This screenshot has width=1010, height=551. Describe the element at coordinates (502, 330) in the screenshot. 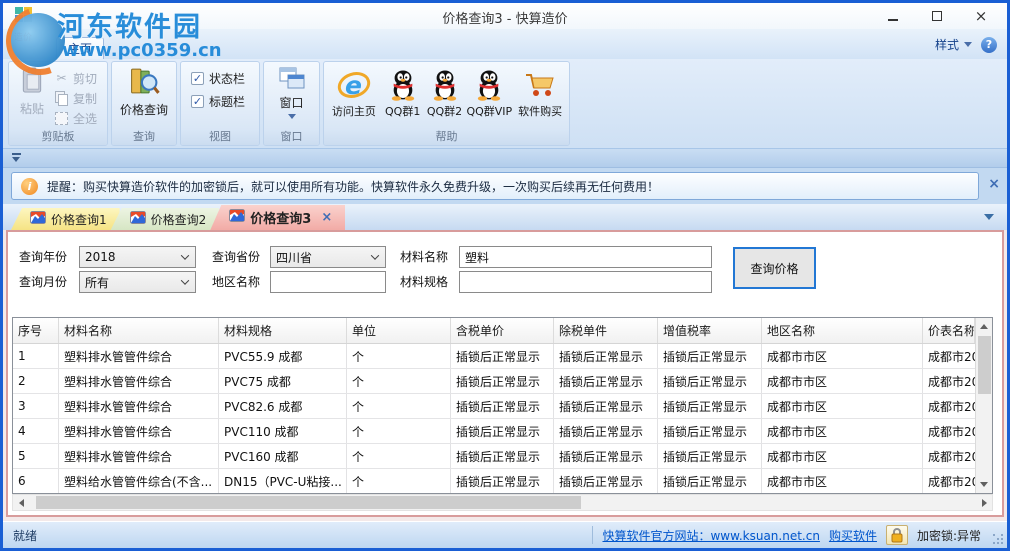

I see `column-header: 含税单价` at that location.